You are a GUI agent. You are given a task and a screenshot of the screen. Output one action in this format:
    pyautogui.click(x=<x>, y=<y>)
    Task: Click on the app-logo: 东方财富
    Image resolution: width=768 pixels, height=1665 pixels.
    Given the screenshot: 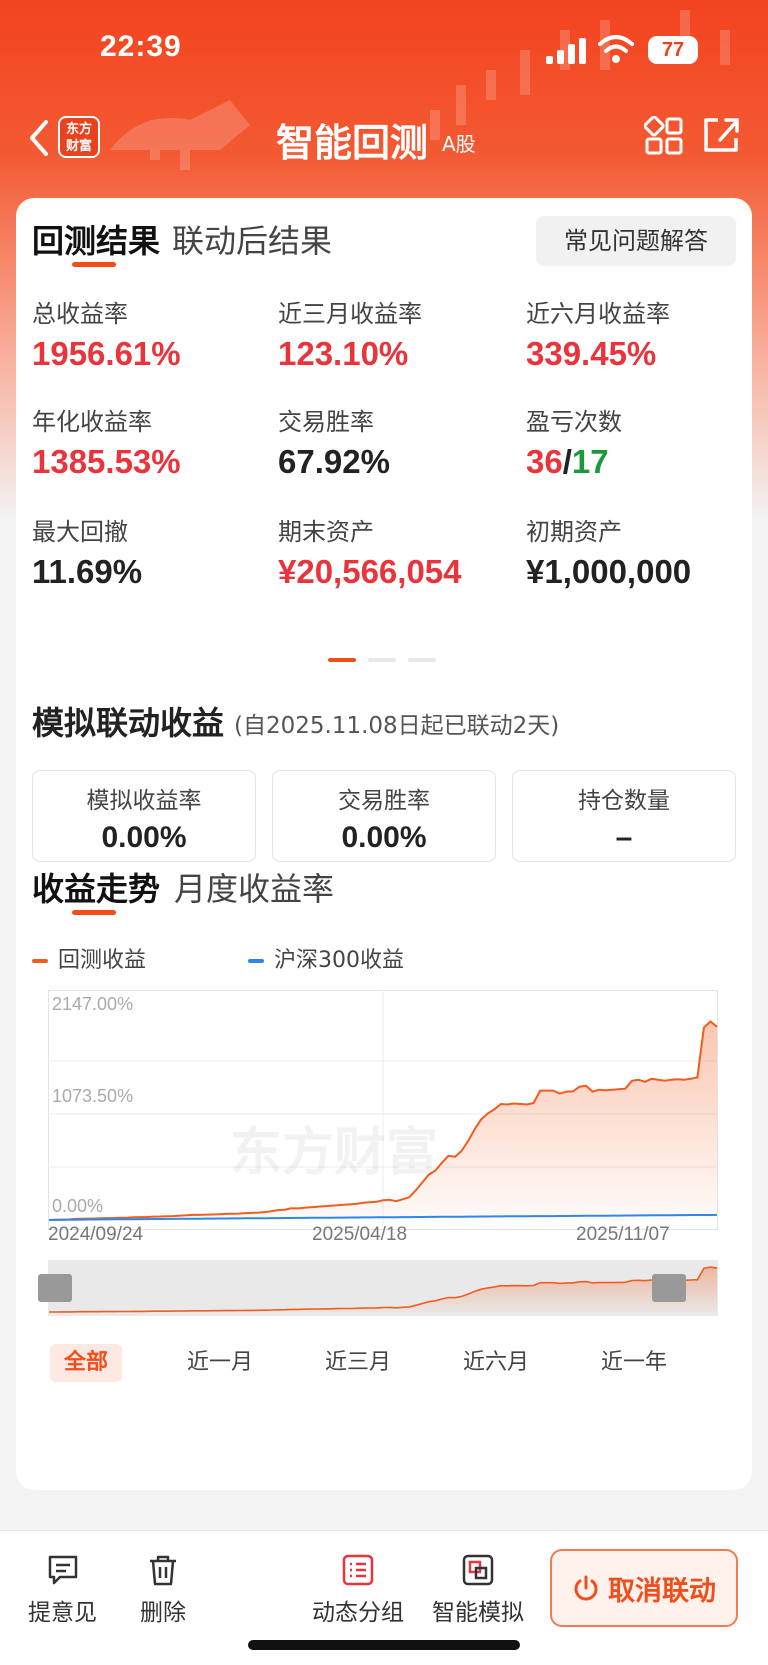 What is the action you would take?
    pyautogui.click(x=79, y=137)
    